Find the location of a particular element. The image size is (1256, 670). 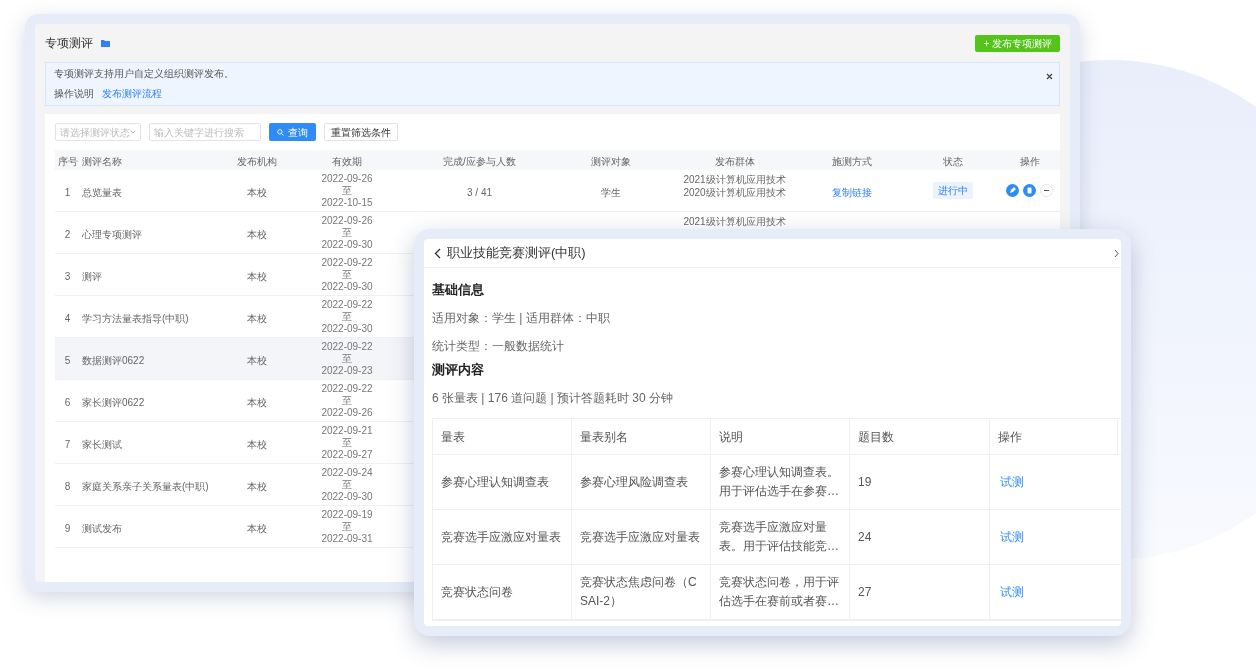

table-cell-text: 参赛心理风险调查表 is located at coordinates (634, 482).